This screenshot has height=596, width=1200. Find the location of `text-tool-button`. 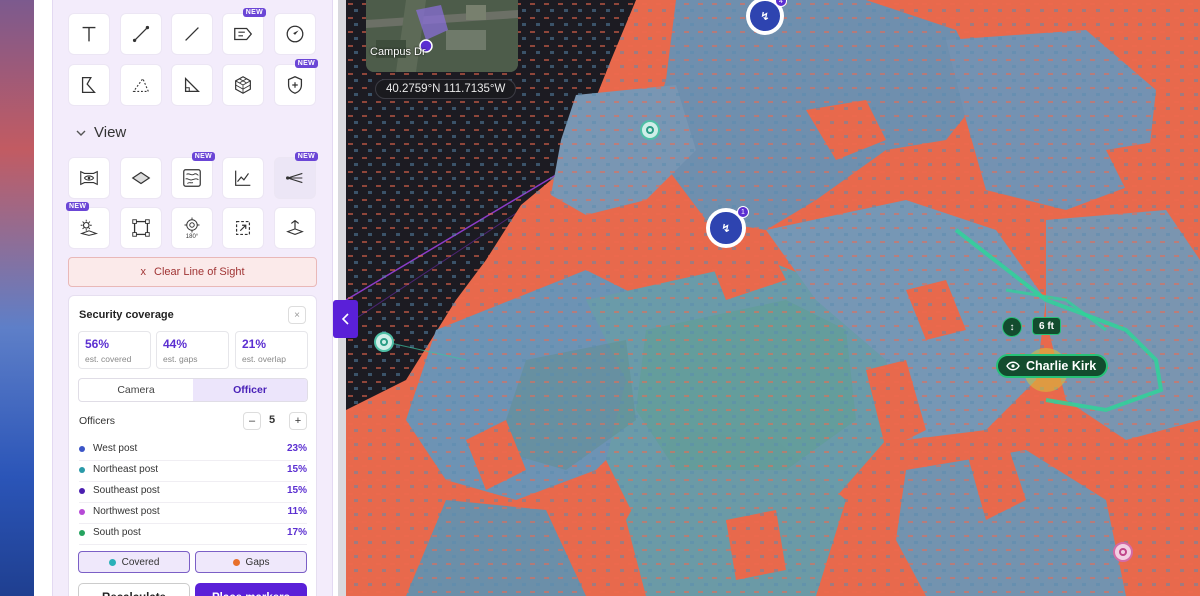

text-tool-button is located at coordinates (89, 34).